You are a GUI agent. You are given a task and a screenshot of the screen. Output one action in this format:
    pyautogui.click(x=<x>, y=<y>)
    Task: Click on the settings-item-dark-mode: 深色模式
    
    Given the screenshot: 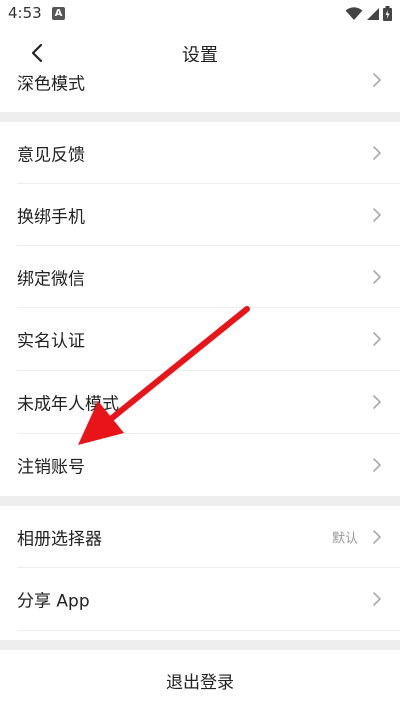 What is the action you would take?
    pyautogui.click(x=200, y=87)
    